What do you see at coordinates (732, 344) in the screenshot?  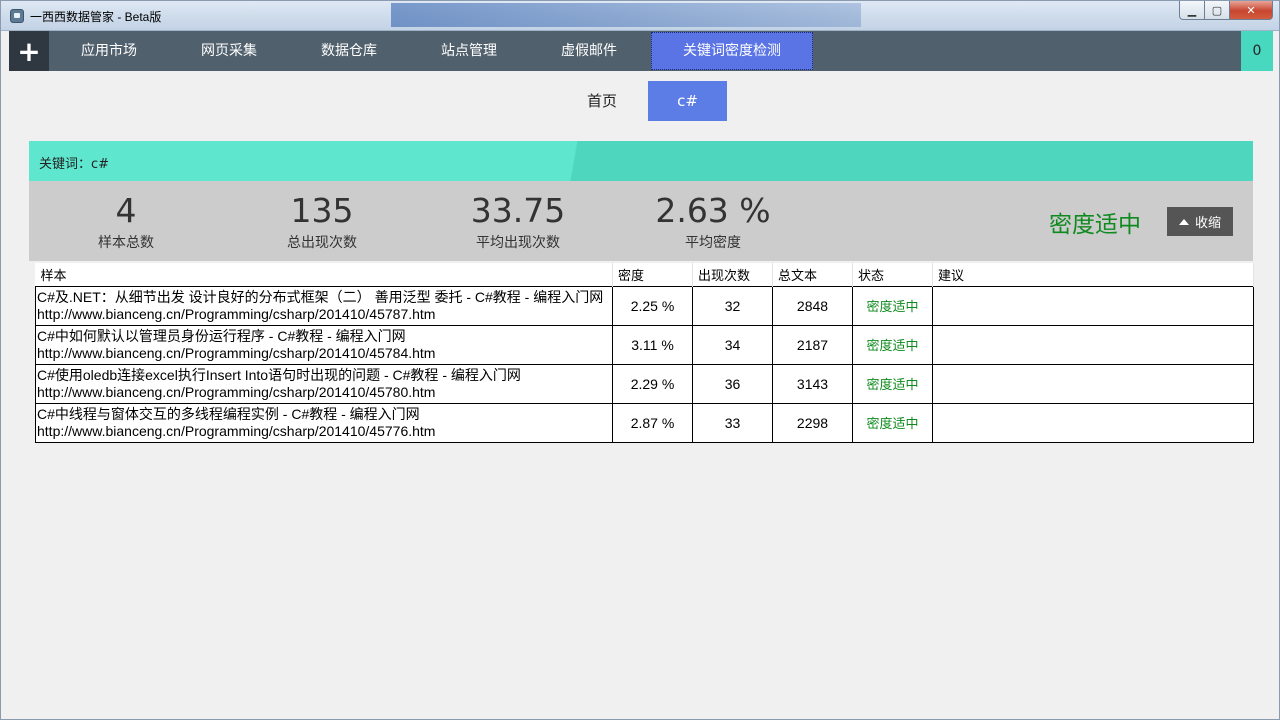 I see `count-cell: 34` at bounding box center [732, 344].